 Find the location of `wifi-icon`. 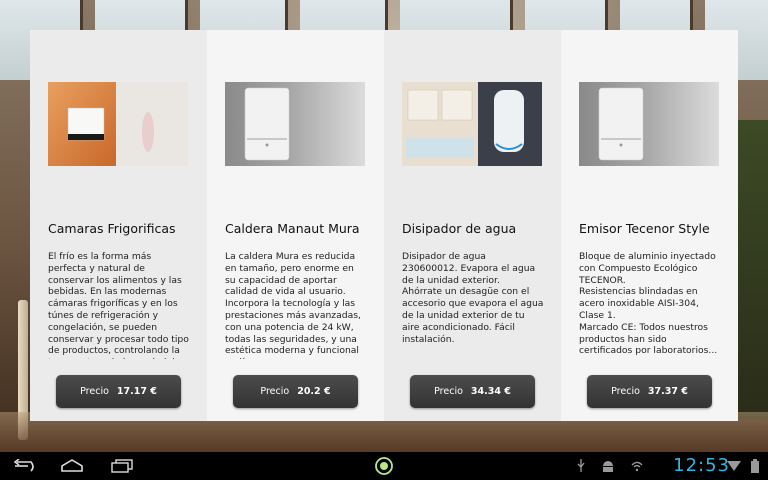

wifi-icon is located at coordinates (637, 466).